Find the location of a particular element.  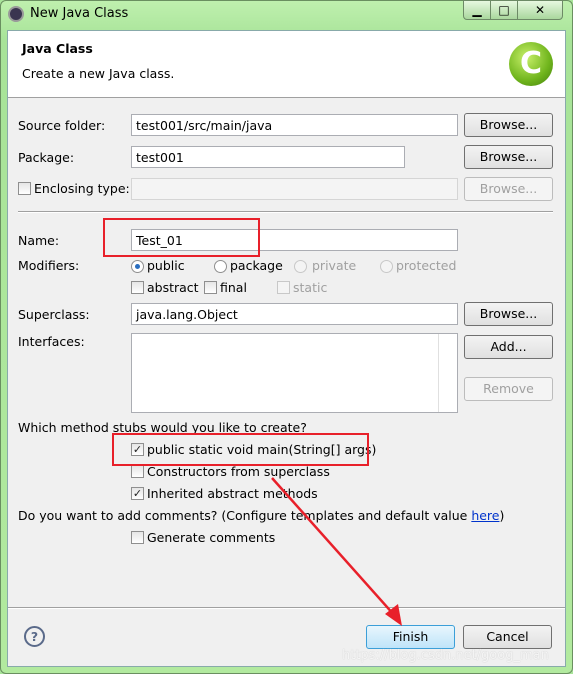

red-arrow-annotation is located at coordinates (336, 551).